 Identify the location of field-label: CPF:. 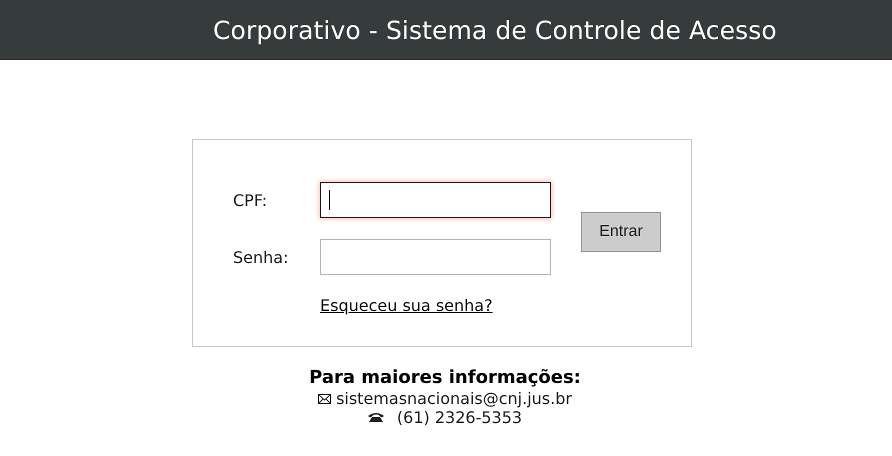
(250, 200).